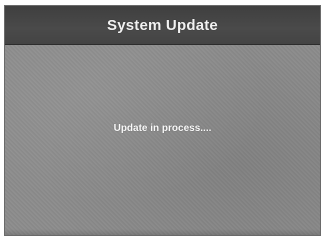 This screenshot has height=241, width=325. I want to click on dialog-title: System Update, so click(162, 25).